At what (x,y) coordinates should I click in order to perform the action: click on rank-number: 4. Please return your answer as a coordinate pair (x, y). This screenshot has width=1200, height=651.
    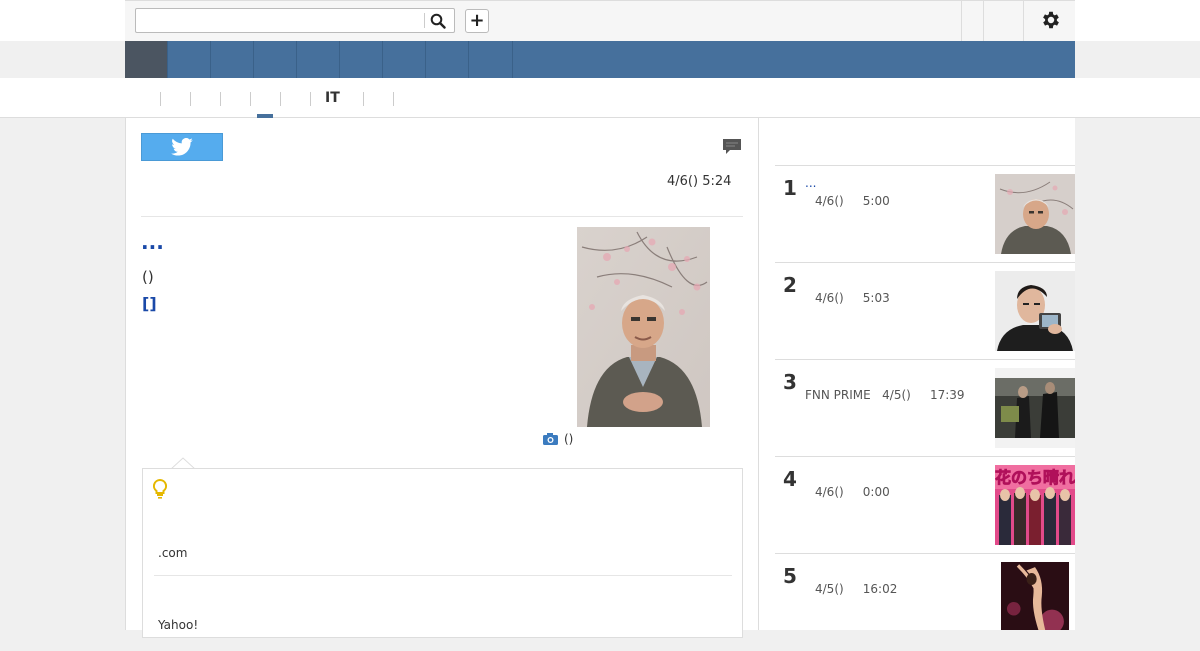
    Looking at the image, I should click on (790, 479).